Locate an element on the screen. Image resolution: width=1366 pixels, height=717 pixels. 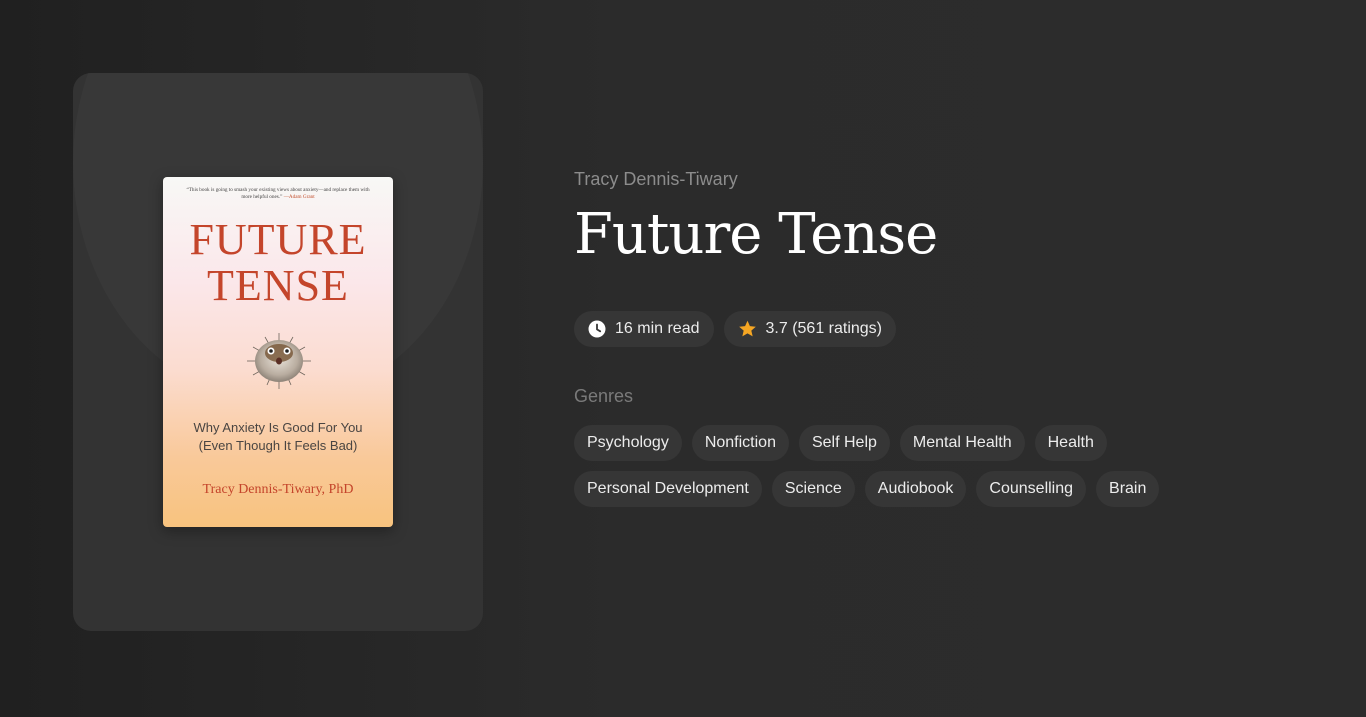
rating-text: 3.7 (561 ratings) is located at coordinates (824, 328).